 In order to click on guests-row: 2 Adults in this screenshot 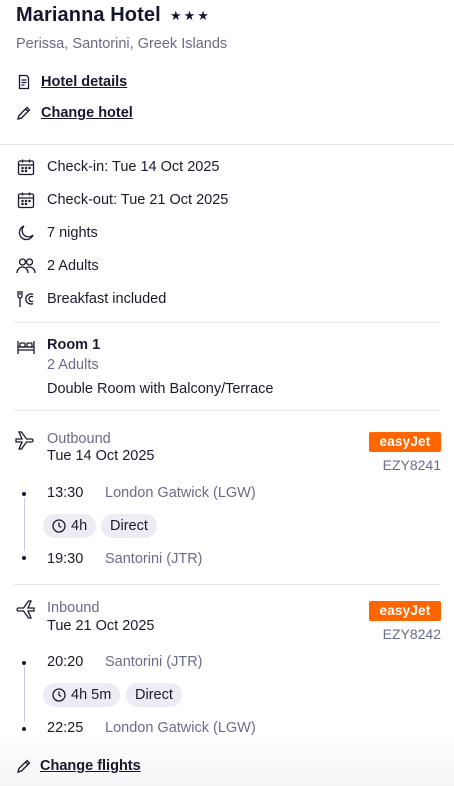, I will do `click(57, 266)`.